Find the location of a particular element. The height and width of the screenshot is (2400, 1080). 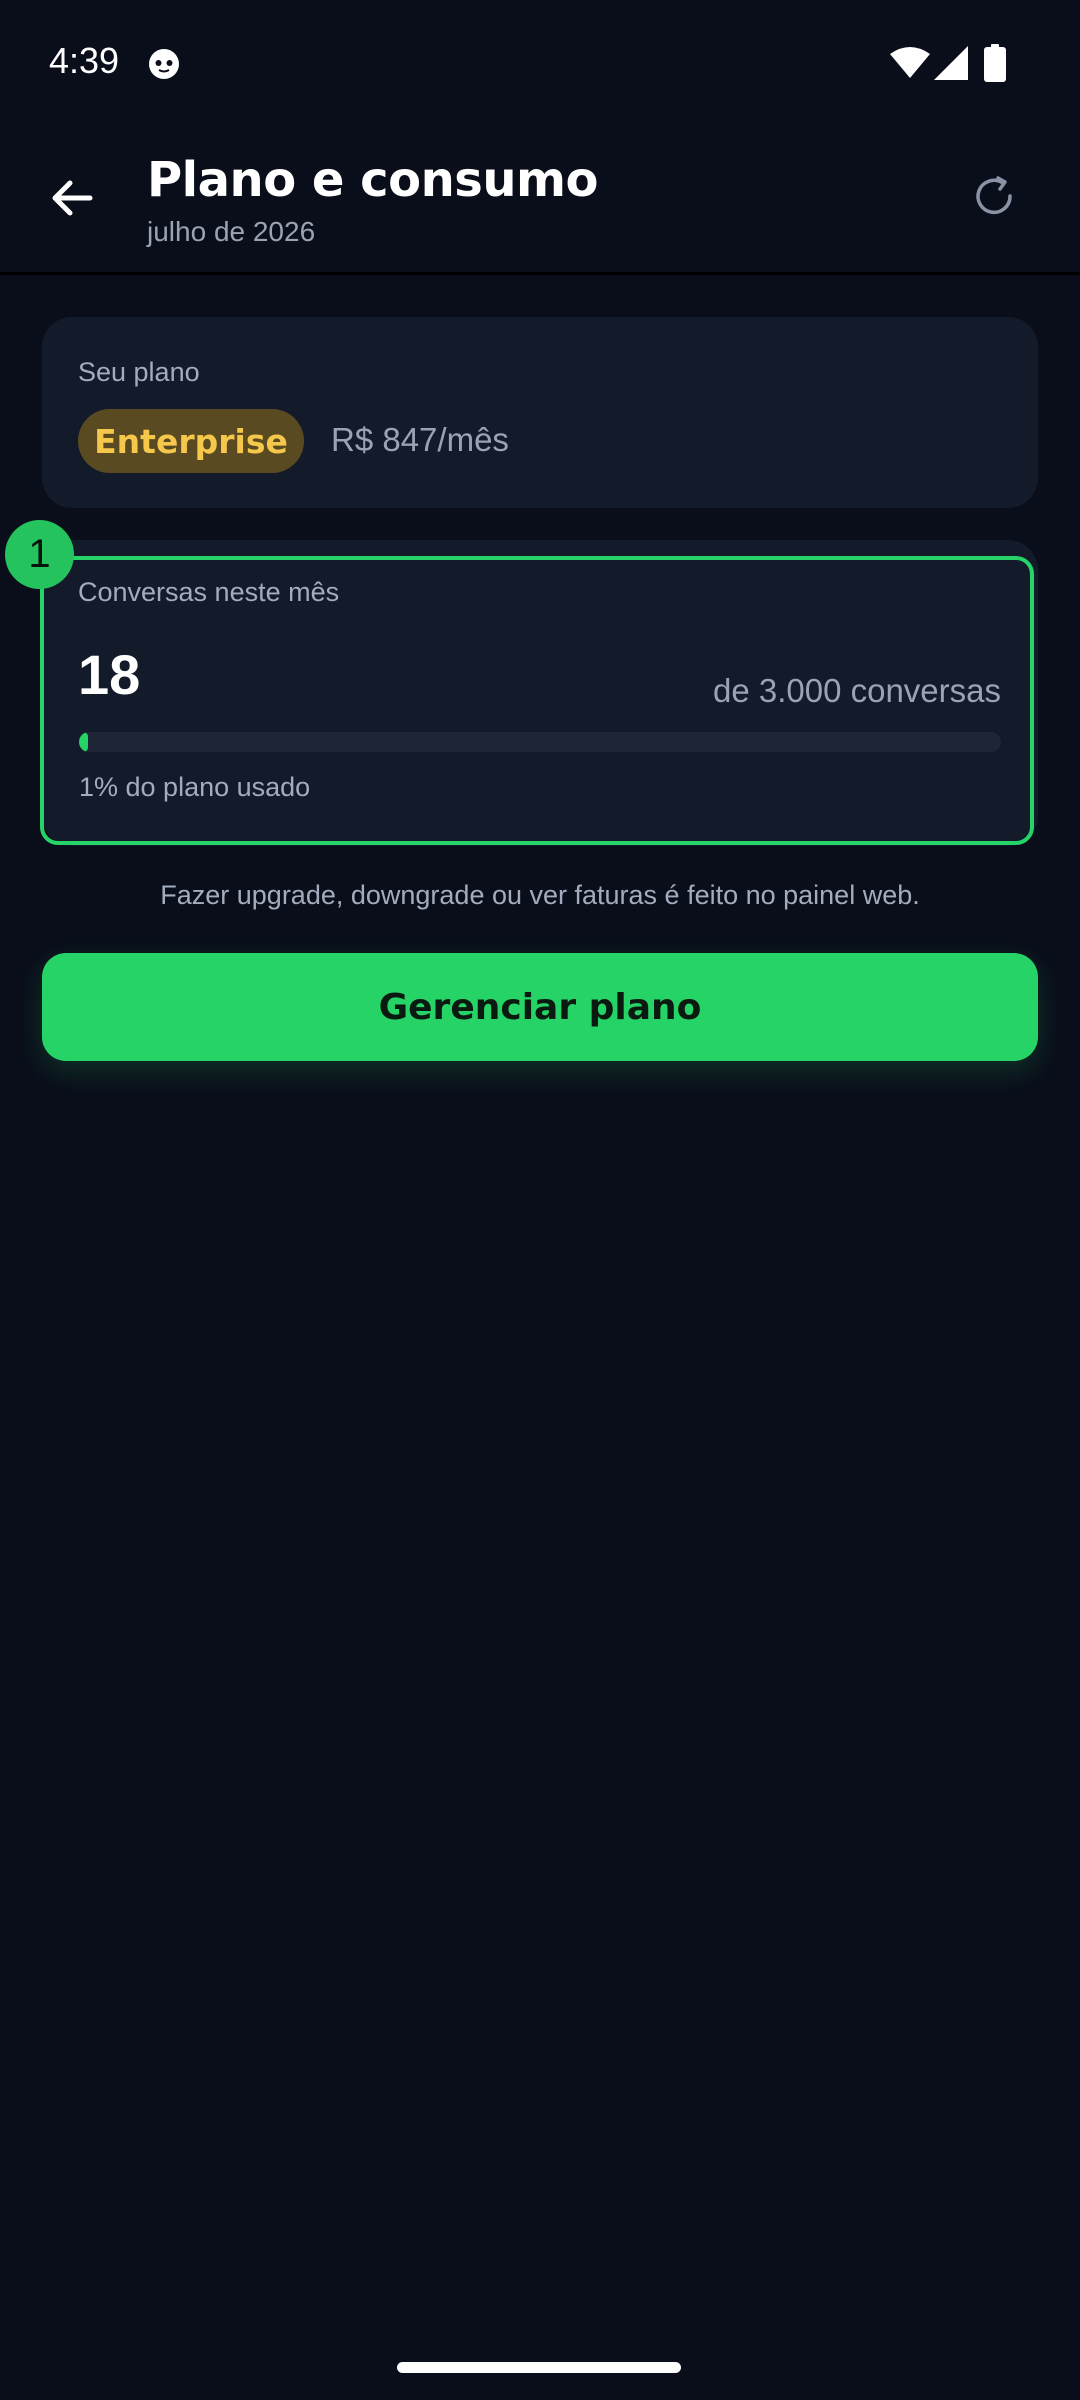

top-app-bar: Plano e consumo julho de 2026 is located at coordinates (540, 202).